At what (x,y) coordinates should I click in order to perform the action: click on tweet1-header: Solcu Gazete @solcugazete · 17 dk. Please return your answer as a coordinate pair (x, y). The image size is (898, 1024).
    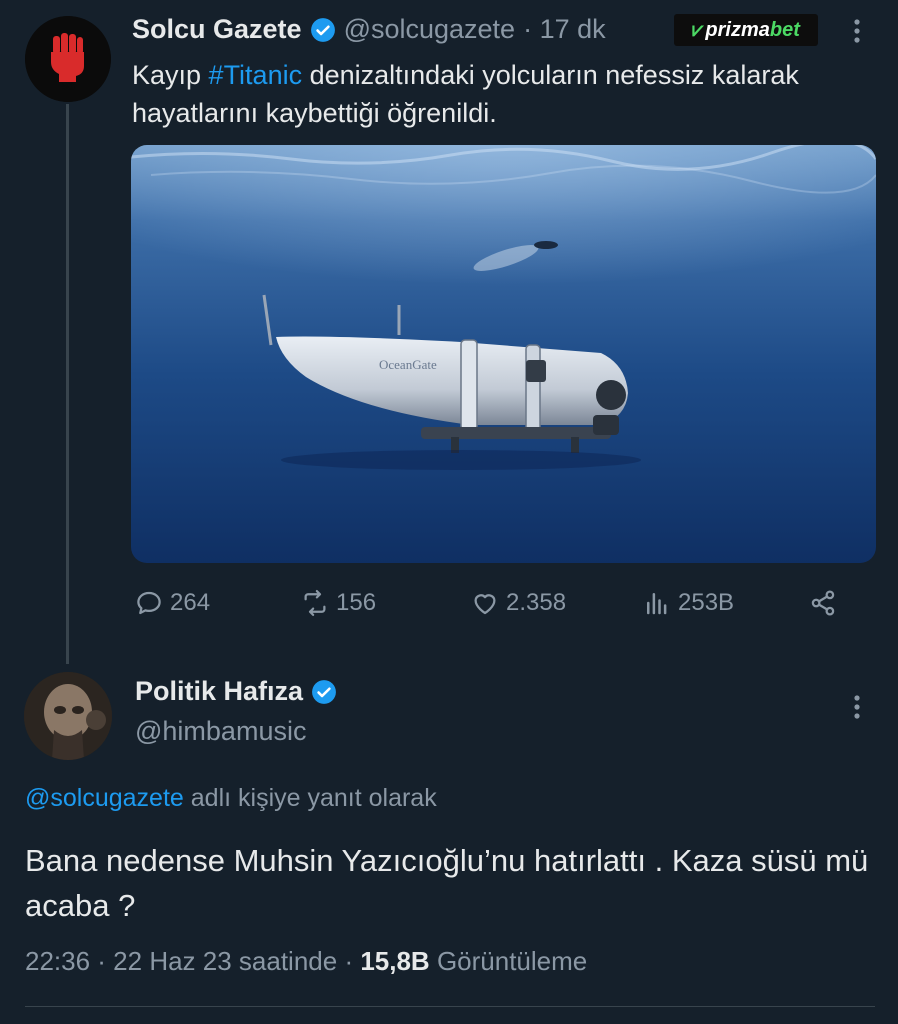
    Looking at the image, I should click on (369, 29).